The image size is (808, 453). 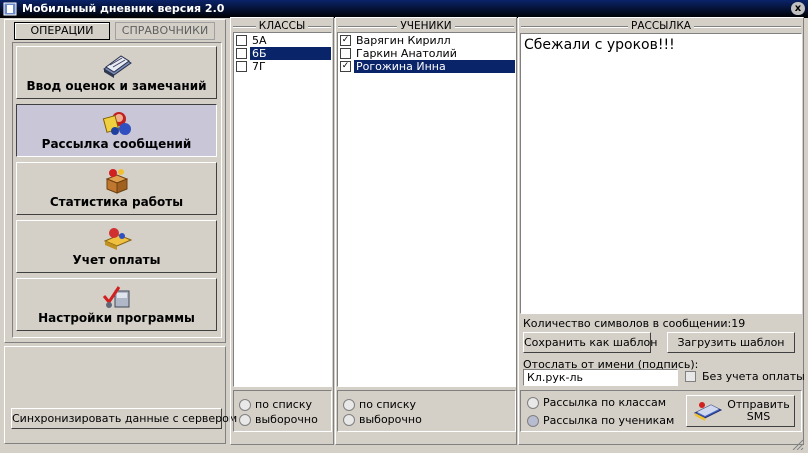 I want to click on student-label: Рогожина Инна, so click(x=434, y=66).